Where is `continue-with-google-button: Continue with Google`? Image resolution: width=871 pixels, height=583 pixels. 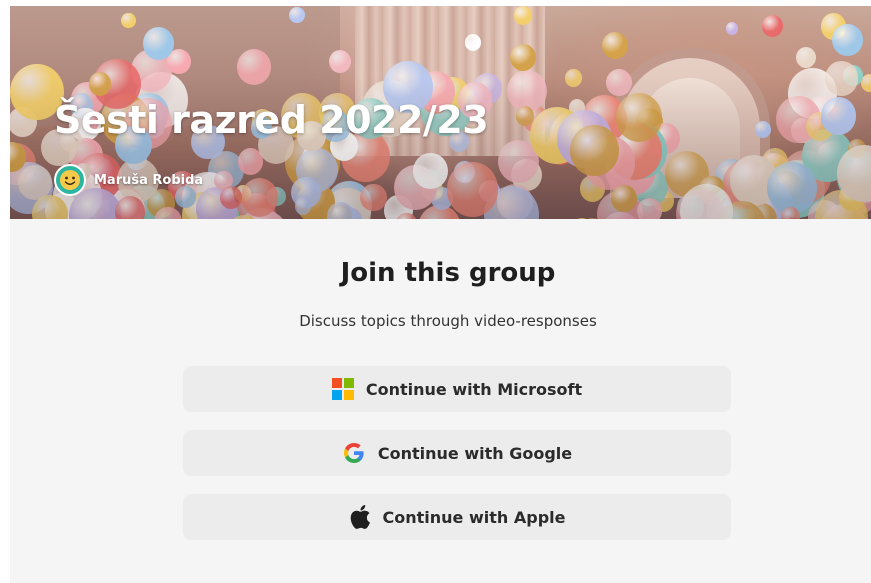
continue-with-google-button: Continue with Google is located at coordinates (457, 453).